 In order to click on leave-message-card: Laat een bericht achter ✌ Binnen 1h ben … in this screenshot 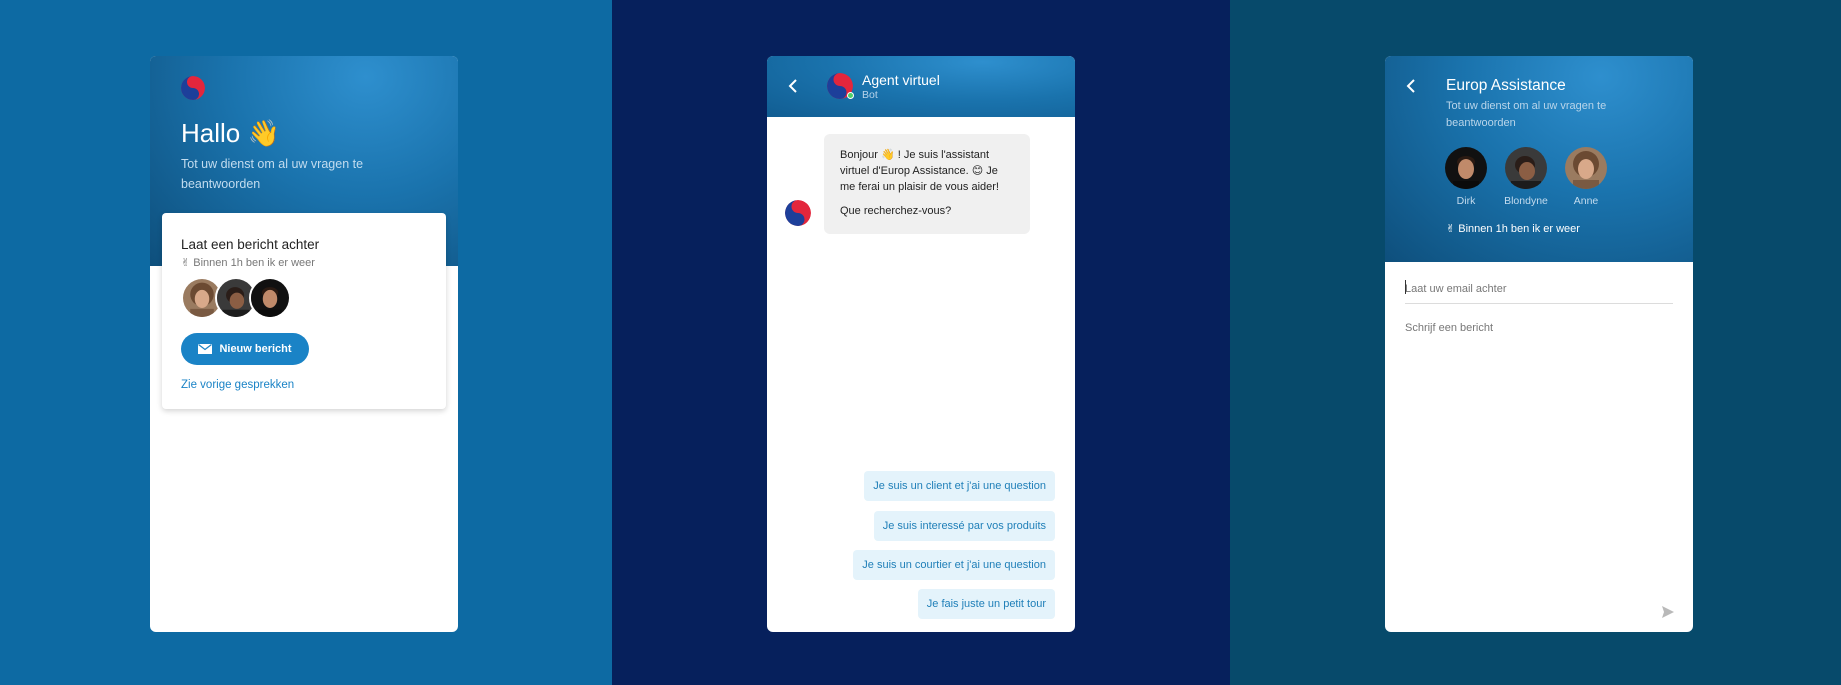, I will do `click(304, 311)`.